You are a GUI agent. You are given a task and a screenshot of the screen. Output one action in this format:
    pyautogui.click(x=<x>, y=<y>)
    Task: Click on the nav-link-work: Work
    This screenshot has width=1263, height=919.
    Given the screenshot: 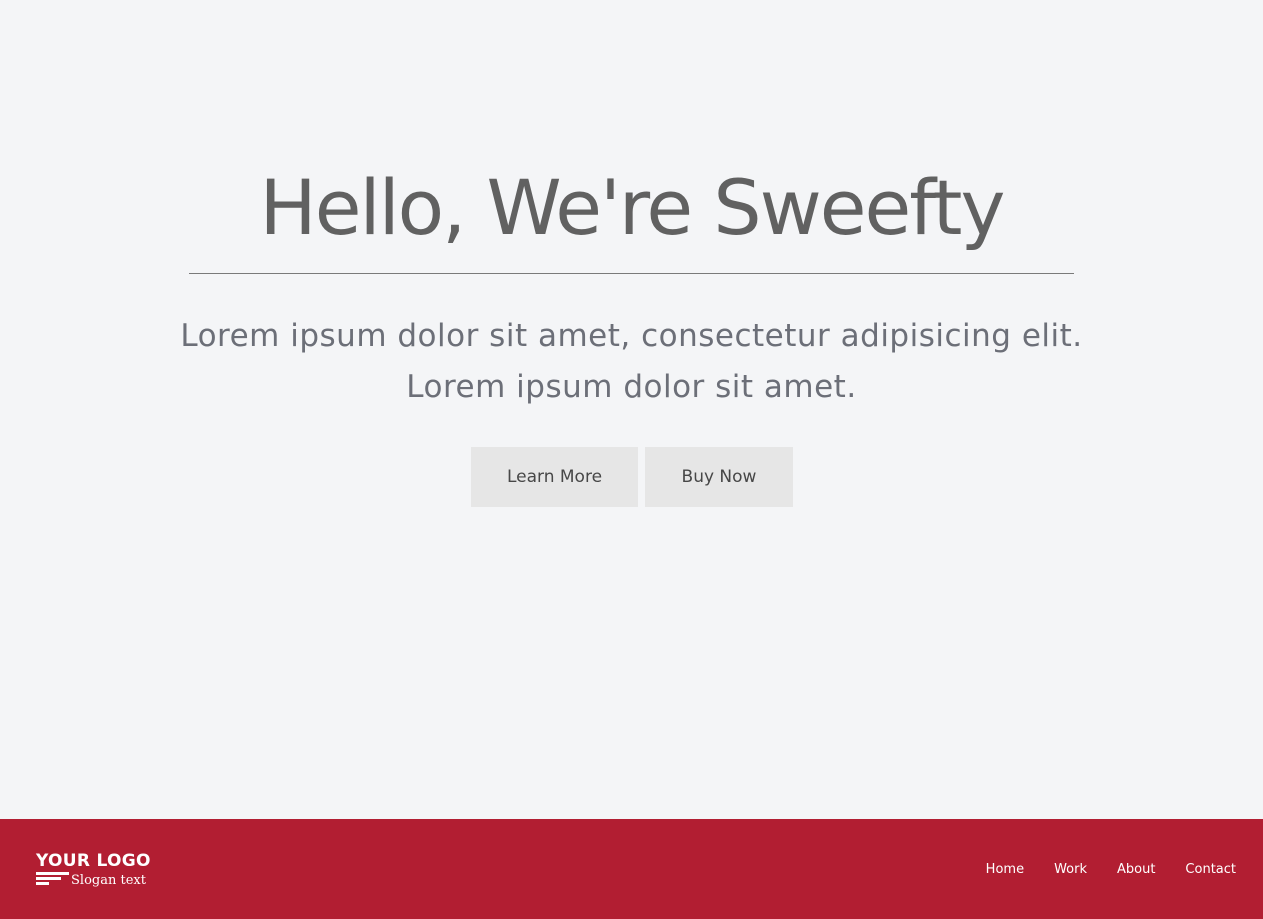 What is the action you would take?
    pyautogui.click(x=1070, y=869)
    